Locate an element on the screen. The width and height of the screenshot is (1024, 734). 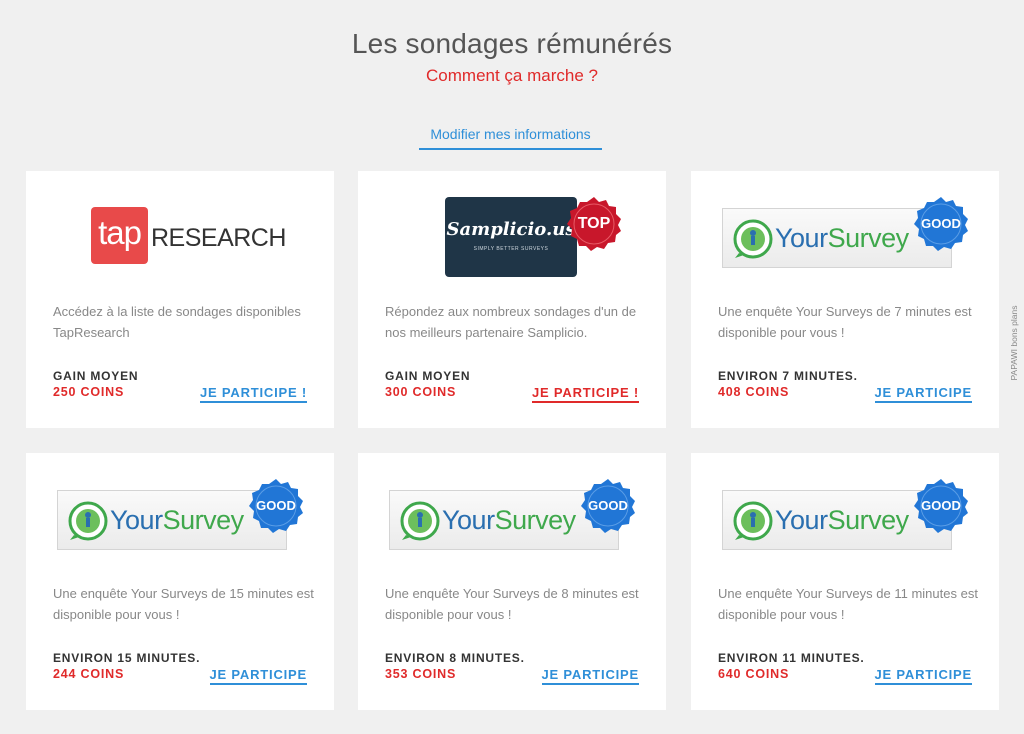
samplicio-name: Samplicio.us is located at coordinates (511, 229).